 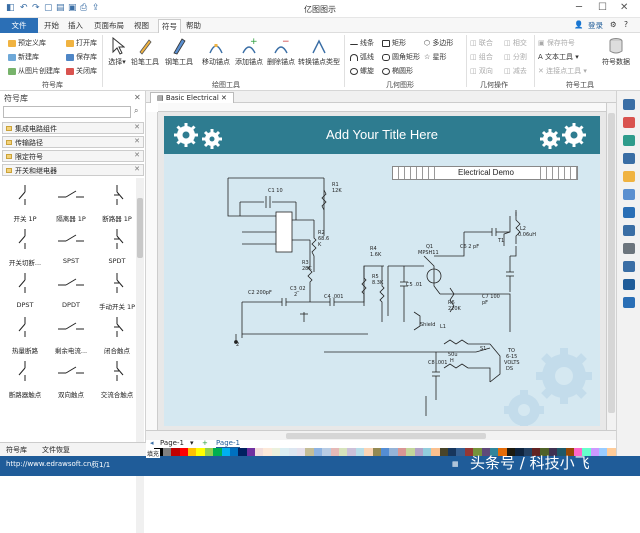 I want to click on layer-icon, so click(x=629, y=176).